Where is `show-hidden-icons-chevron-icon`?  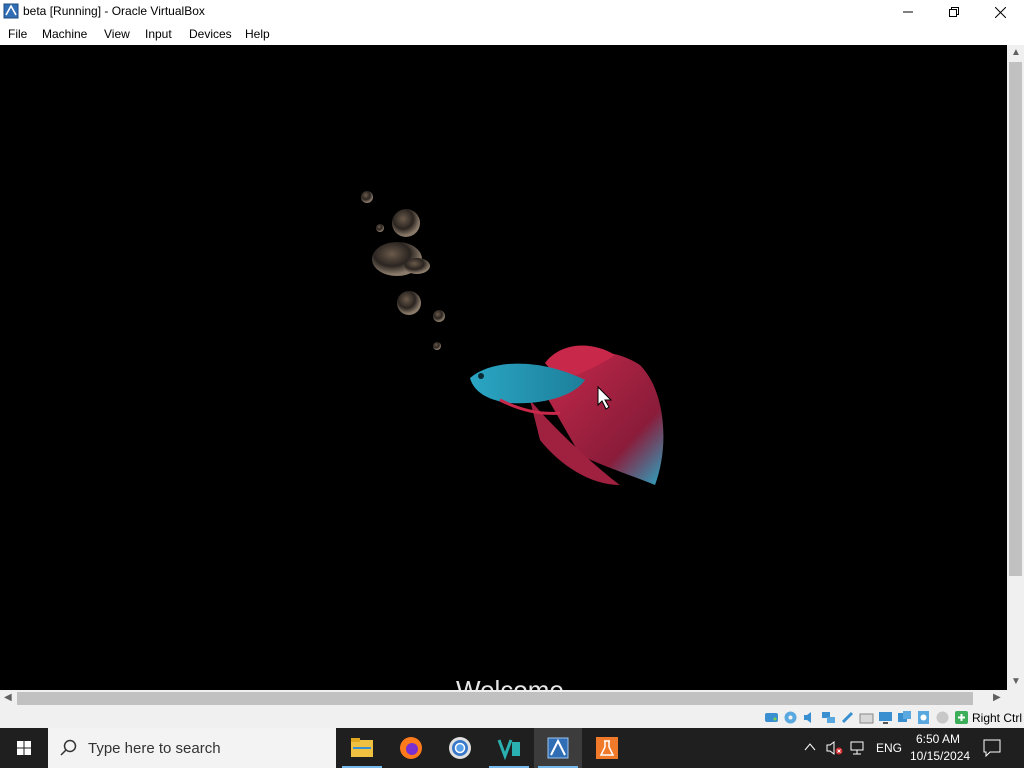 show-hidden-icons-chevron-icon is located at coordinates (810, 747).